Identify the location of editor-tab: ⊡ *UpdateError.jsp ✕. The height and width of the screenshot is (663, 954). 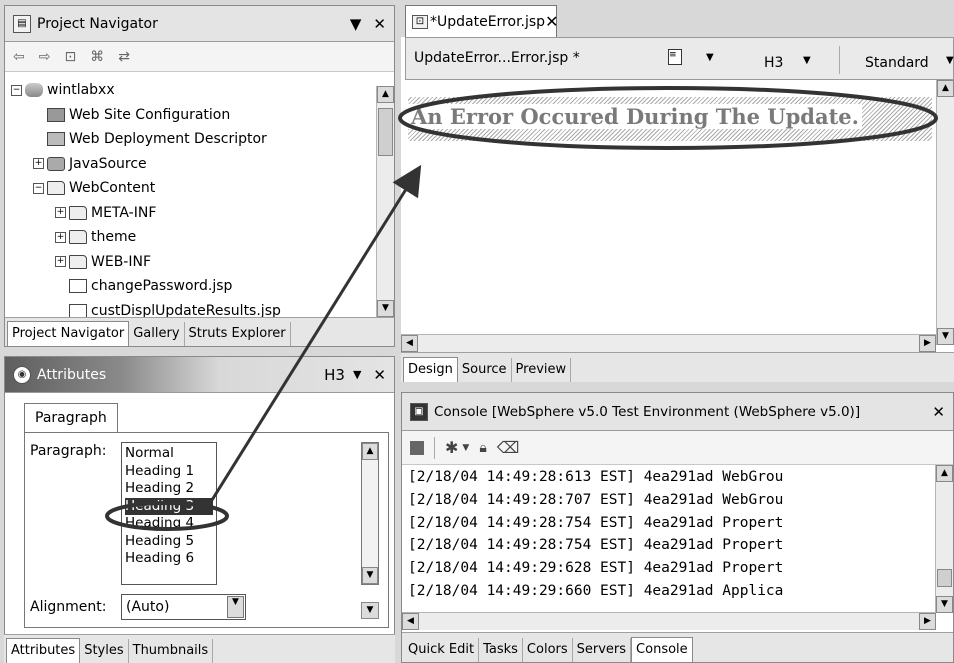
(481, 21).